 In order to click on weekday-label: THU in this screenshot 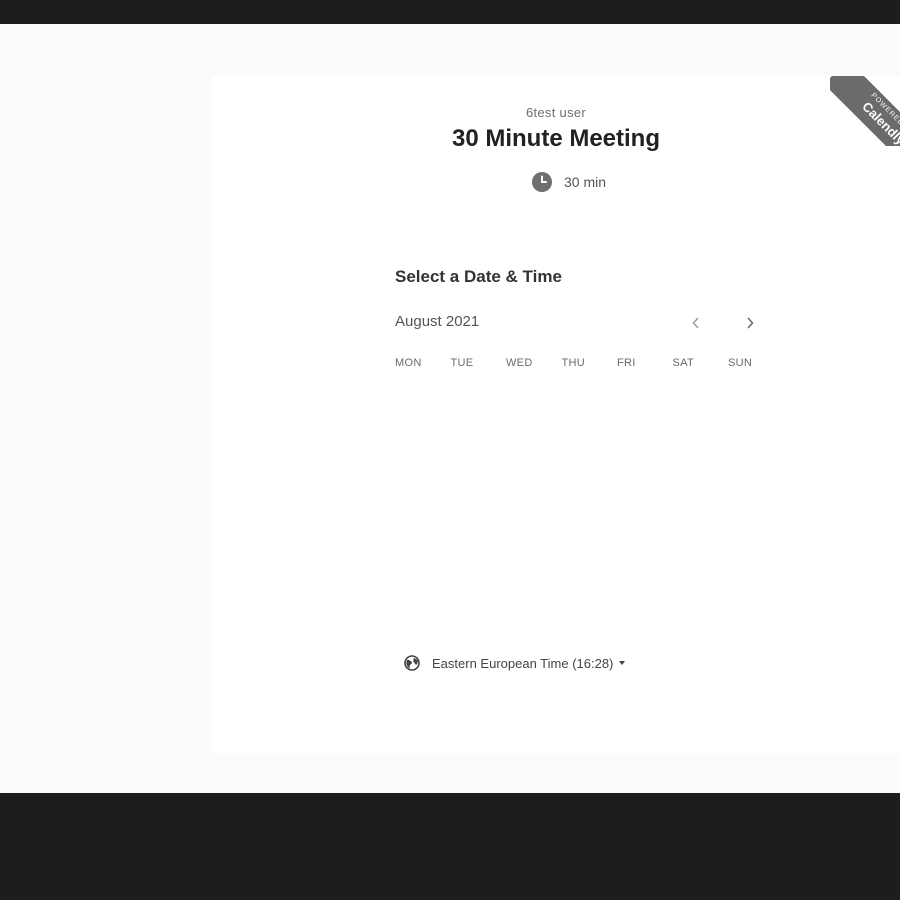, I will do `click(573, 363)`.